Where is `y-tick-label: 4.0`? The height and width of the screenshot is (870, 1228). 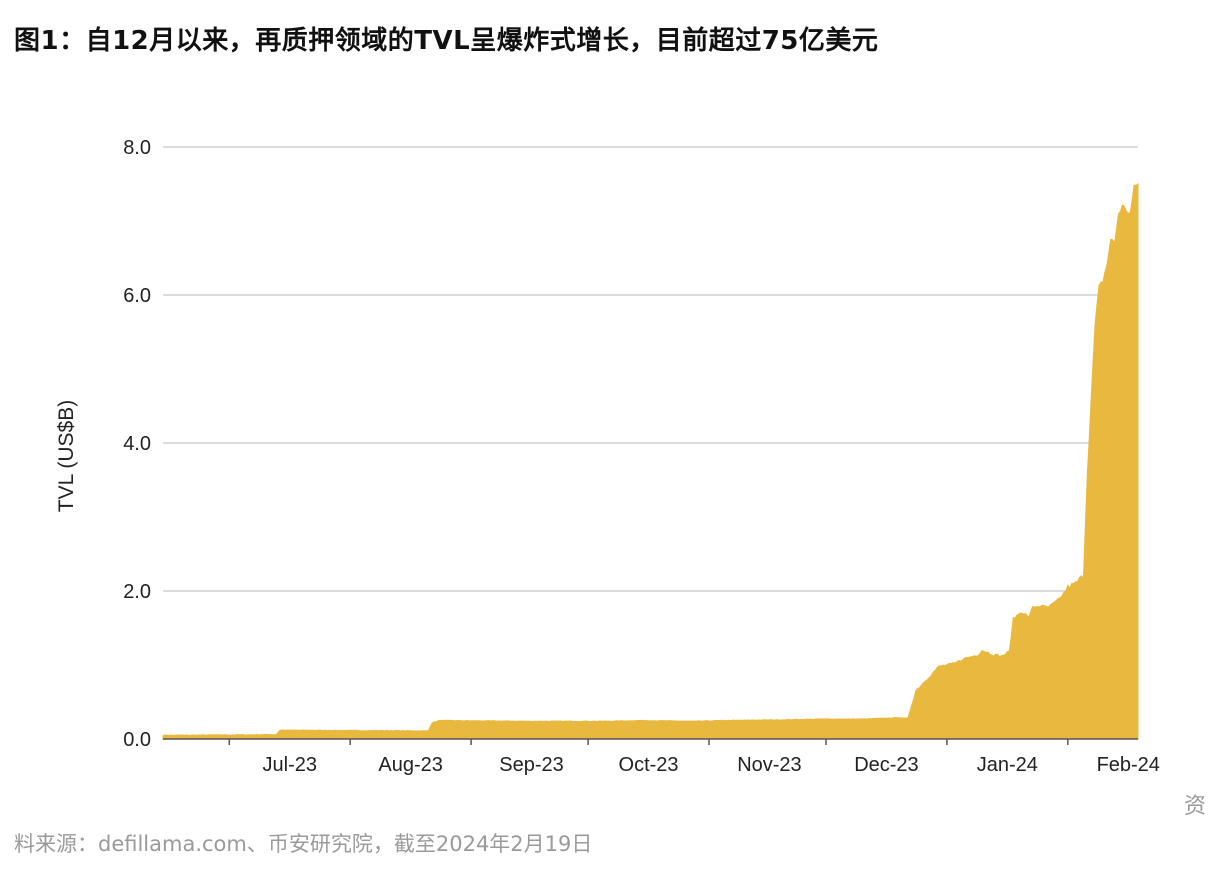 y-tick-label: 4.0 is located at coordinates (137, 444).